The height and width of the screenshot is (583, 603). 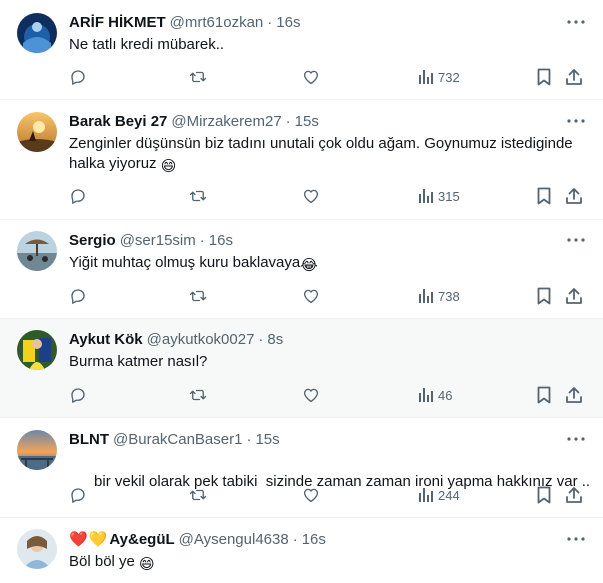 I want to click on tweet-header: Aykut Kök @aykutkok0027 · 8s, so click(x=176, y=339).